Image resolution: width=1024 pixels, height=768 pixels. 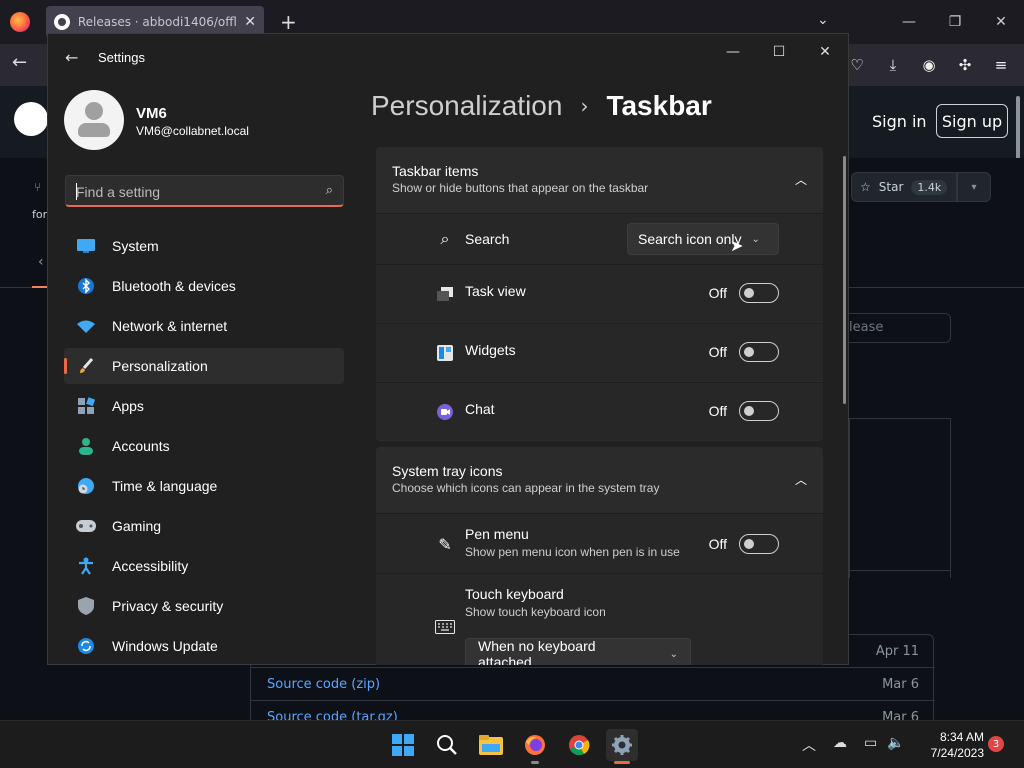 I want to click on notification-badge: 3, so click(x=996, y=744).